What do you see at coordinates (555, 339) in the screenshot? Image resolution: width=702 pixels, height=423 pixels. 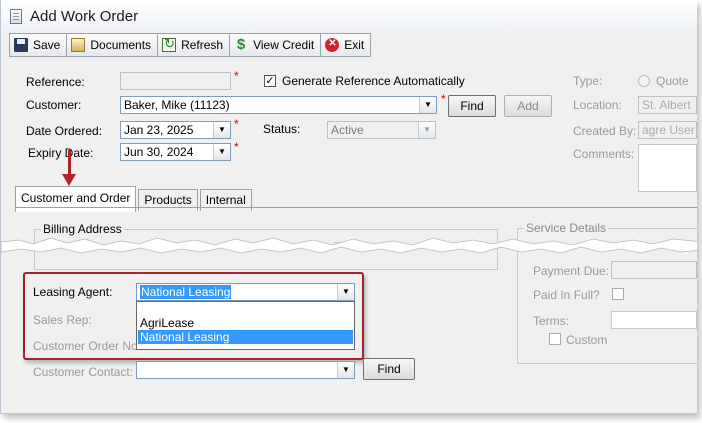 I see `custom-checkbox` at bounding box center [555, 339].